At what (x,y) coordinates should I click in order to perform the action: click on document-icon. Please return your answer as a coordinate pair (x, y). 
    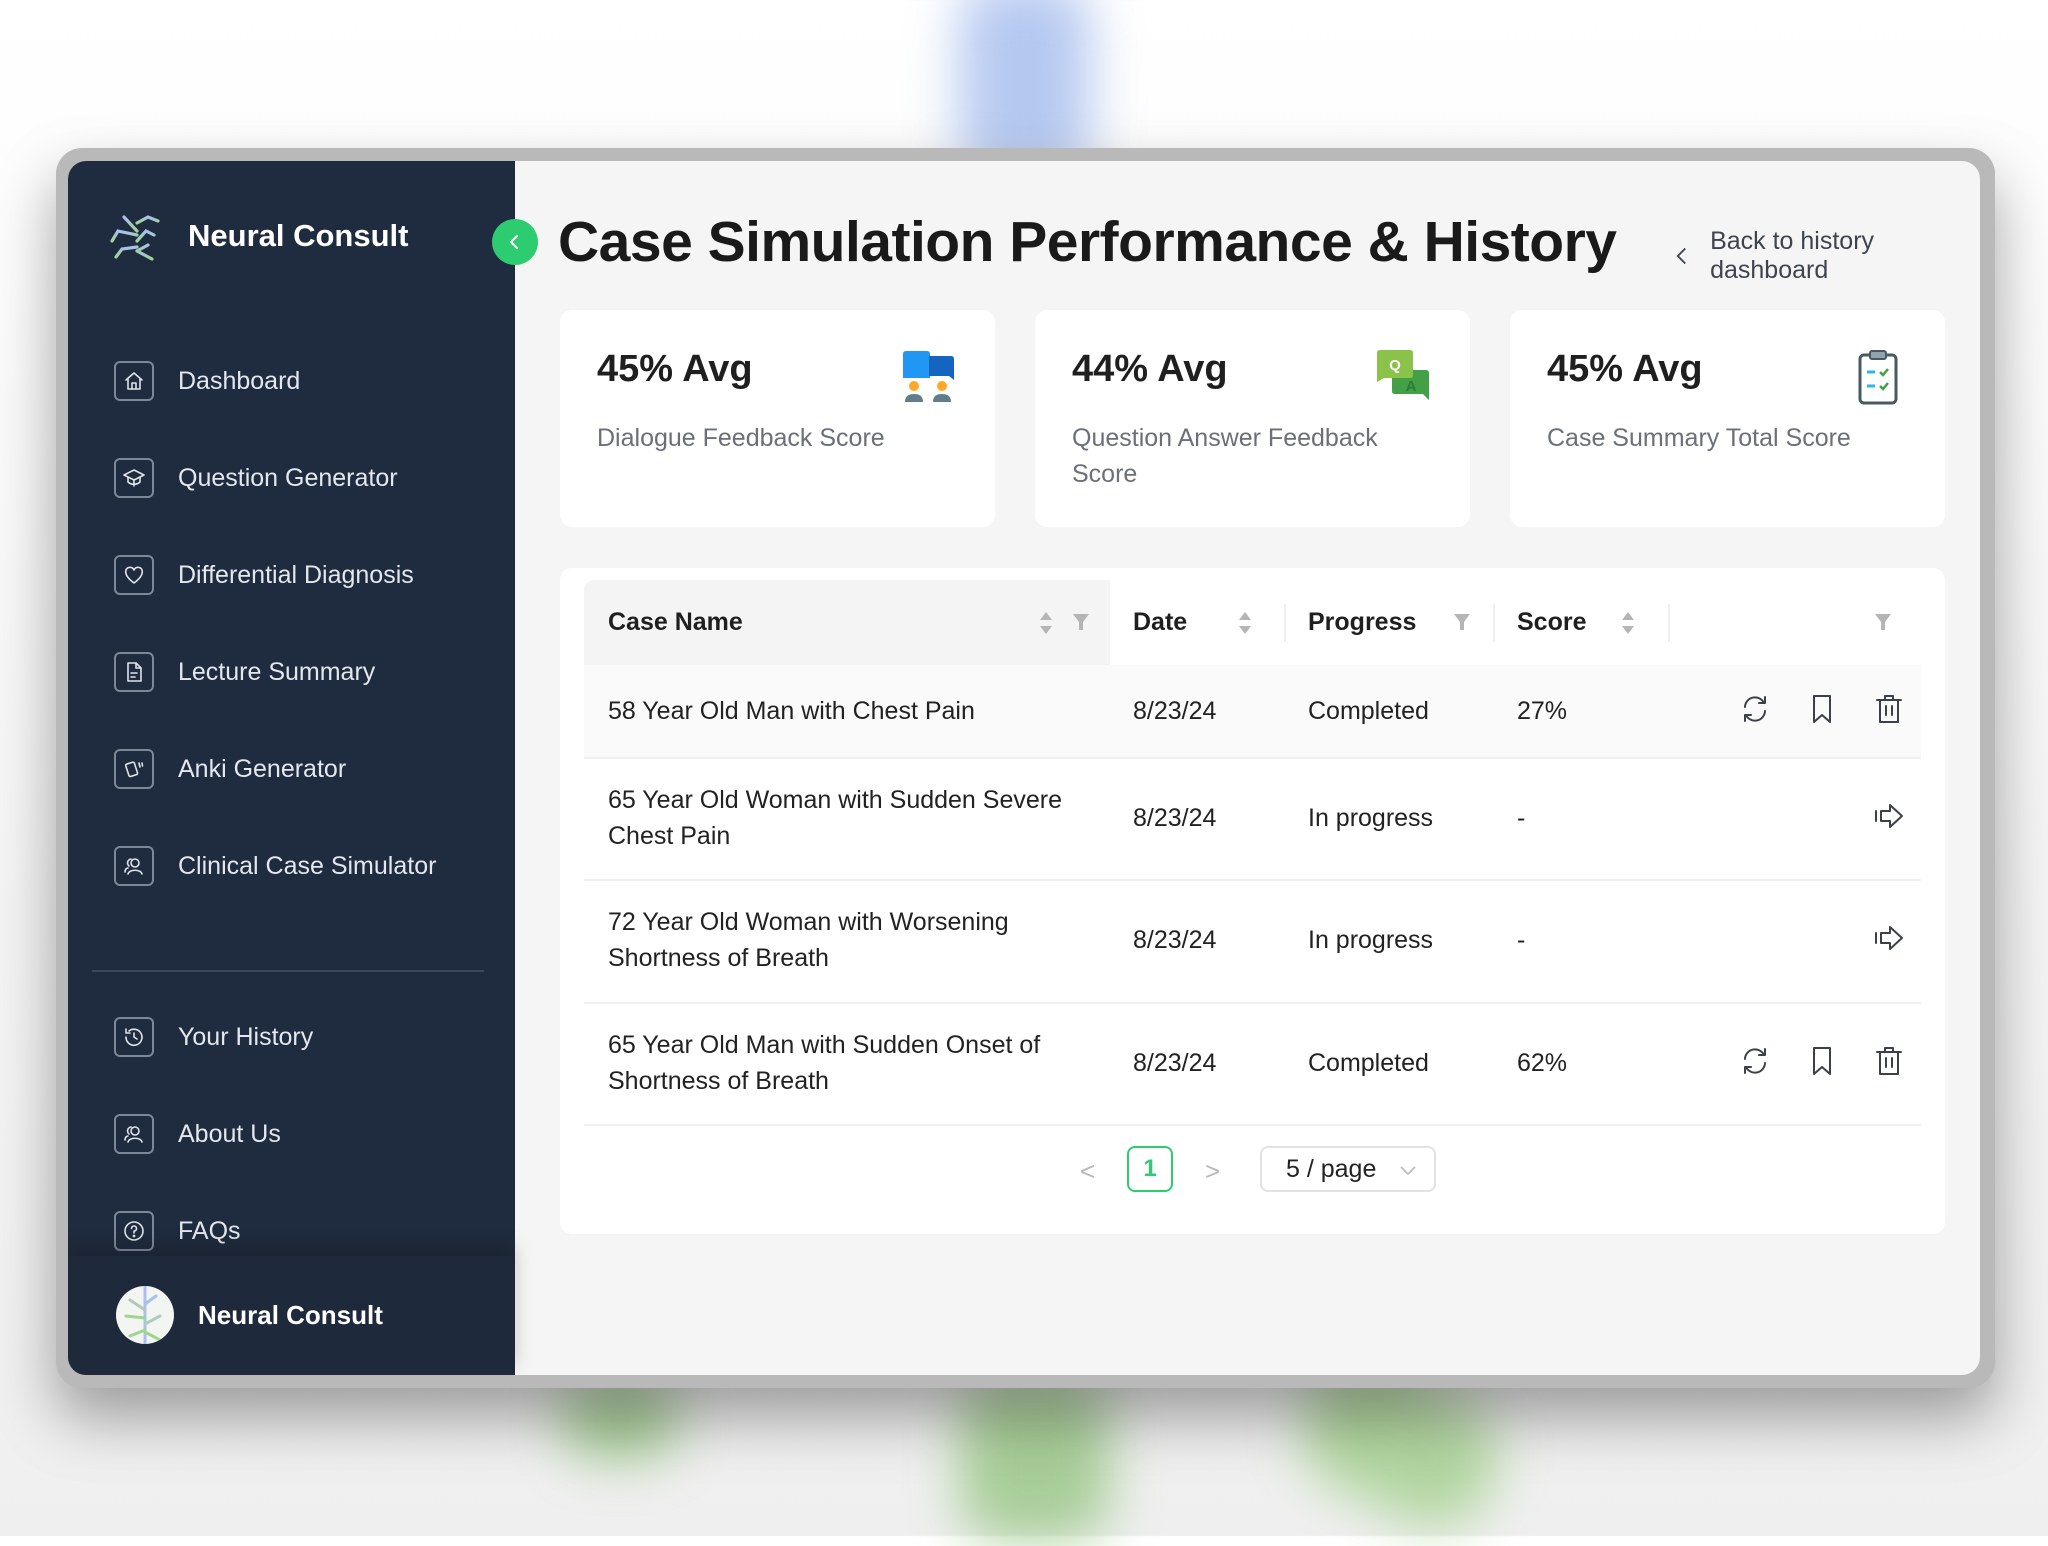
    Looking at the image, I should click on (134, 672).